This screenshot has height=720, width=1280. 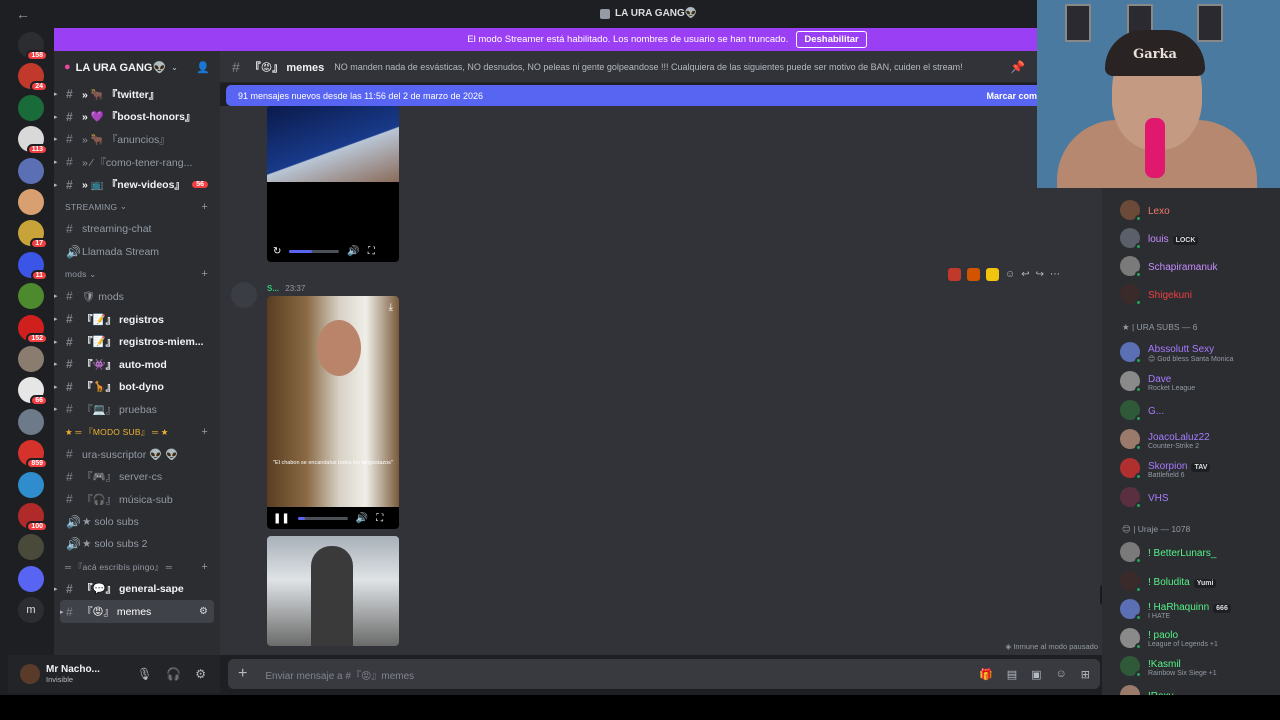 I want to click on server-icon: 100, so click(x=33, y=517).